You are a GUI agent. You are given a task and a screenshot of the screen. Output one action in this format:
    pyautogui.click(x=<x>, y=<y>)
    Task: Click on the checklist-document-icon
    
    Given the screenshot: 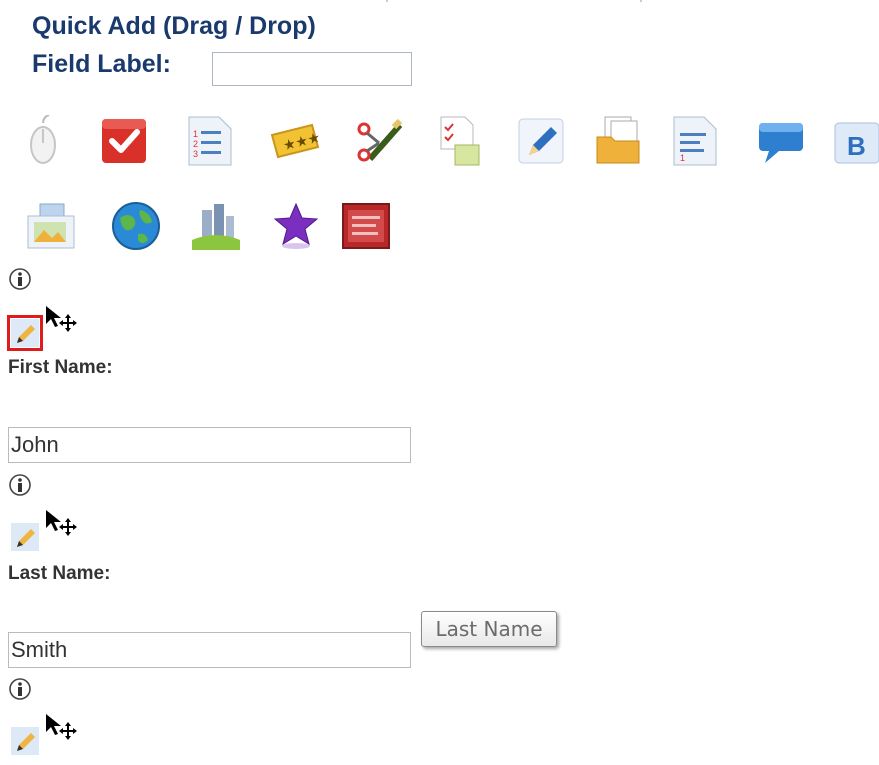 What is the action you would take?
    pyautogui.click(x=459, y=141)
    